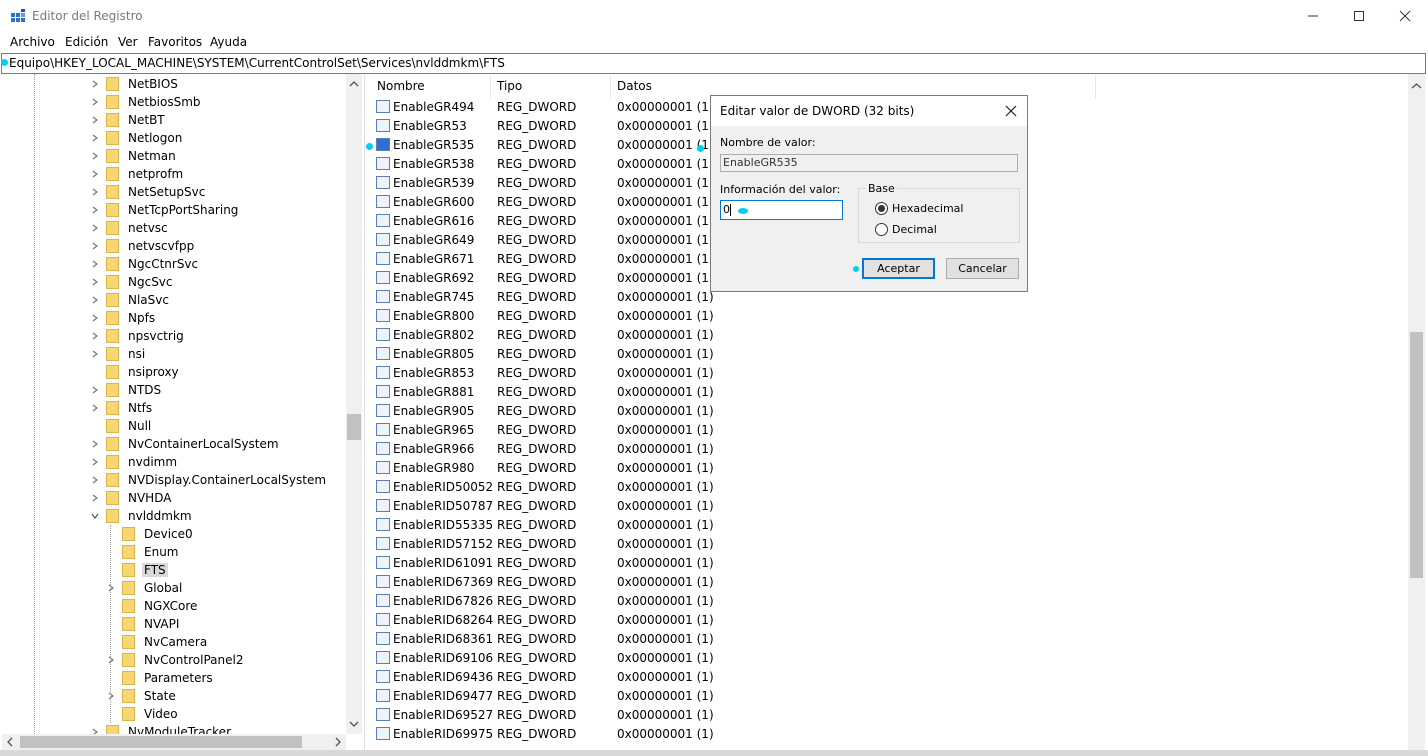  I want to click on tree-item: NVAPI, so click(143, 624).